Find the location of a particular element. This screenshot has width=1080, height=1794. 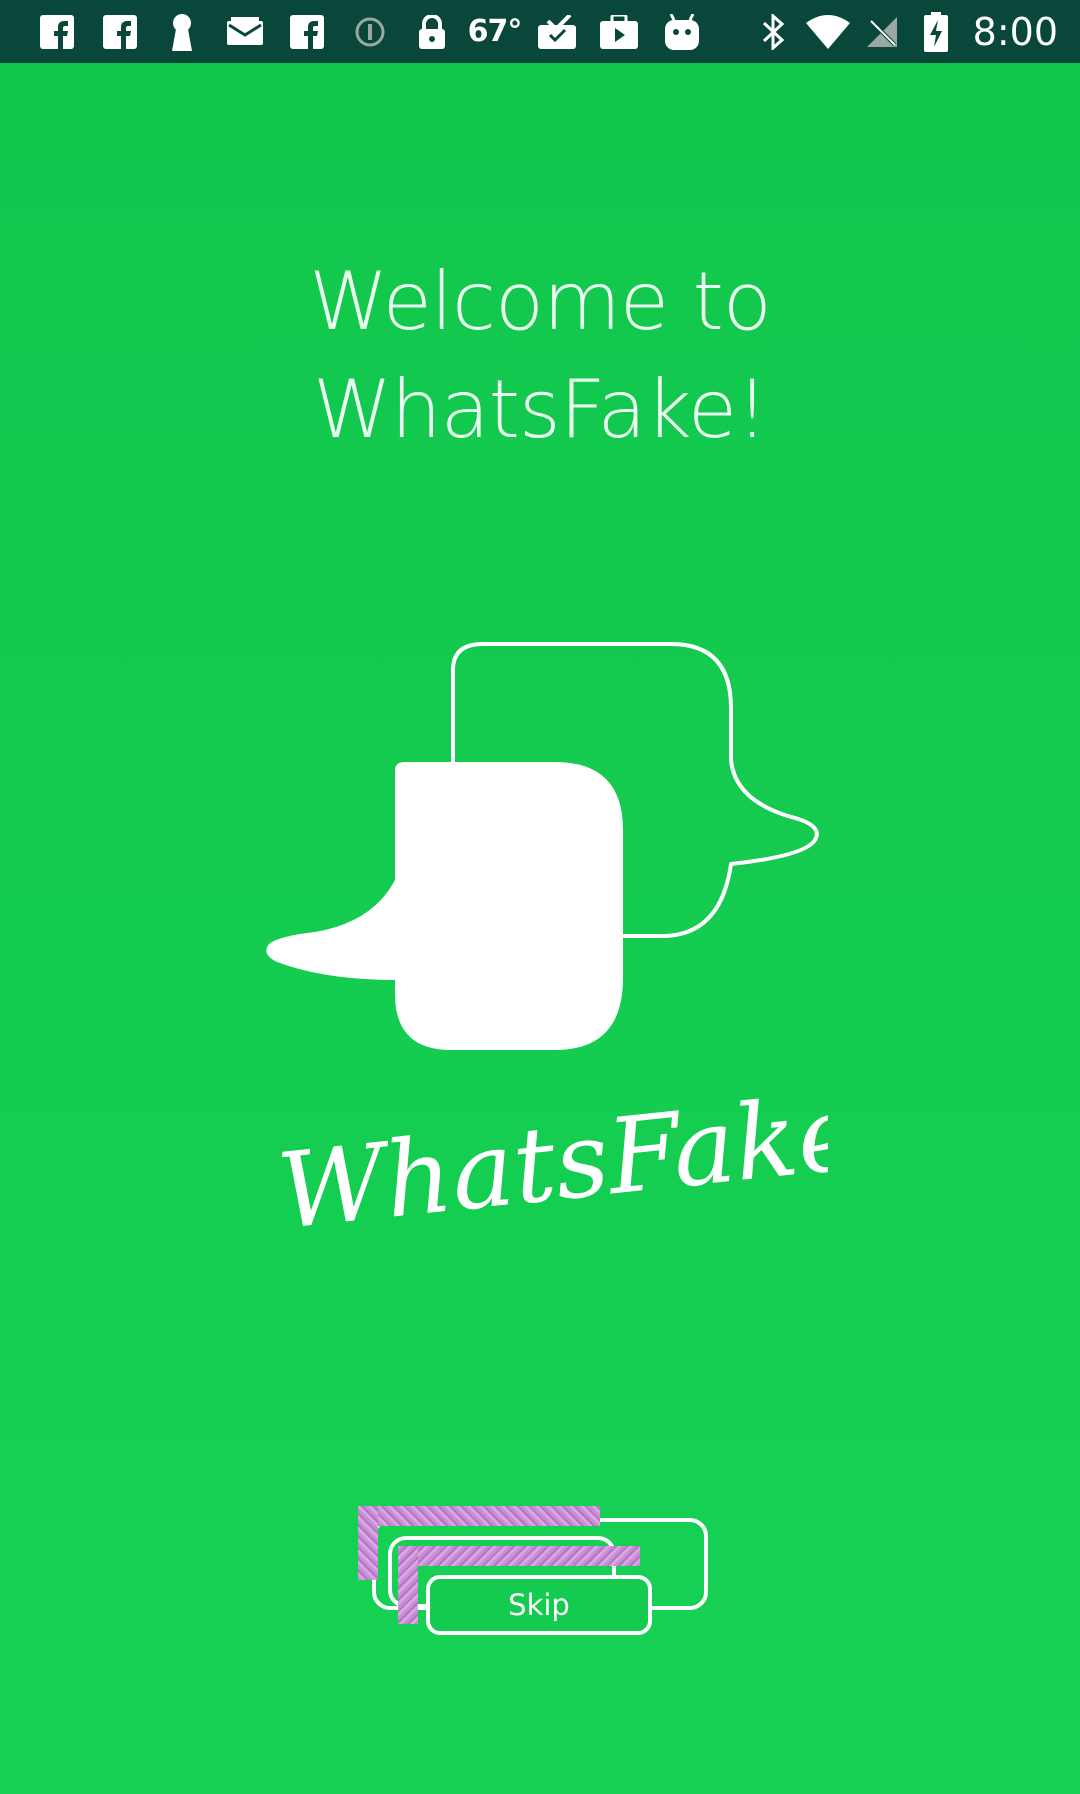

android-icon is located at coordinates (682, 31).